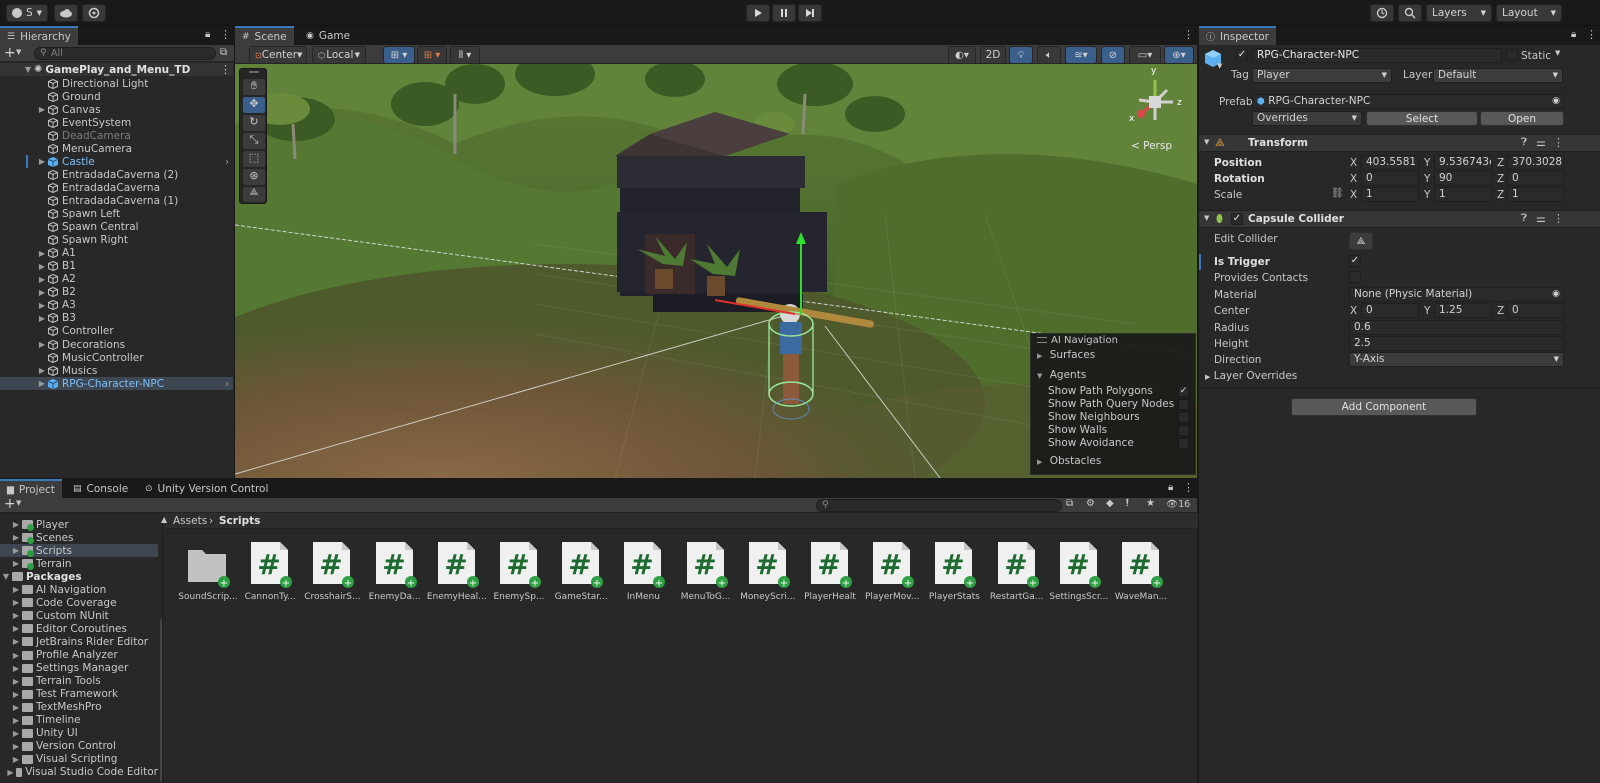 The image size is (1600, 783). What do you see at coordinates (1110, 503) in the screenshot?
I see `label-icon: ◆` at bounding box center [1110, 503].